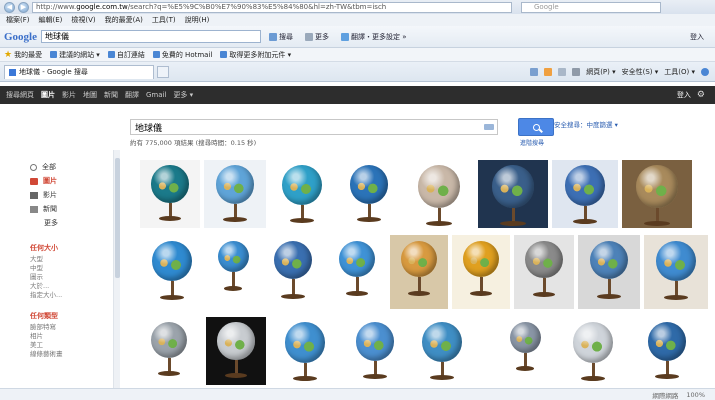 This screenshot has width=715, height=400. I want to click on gbar-maps: 地圖, so click(90, 95).